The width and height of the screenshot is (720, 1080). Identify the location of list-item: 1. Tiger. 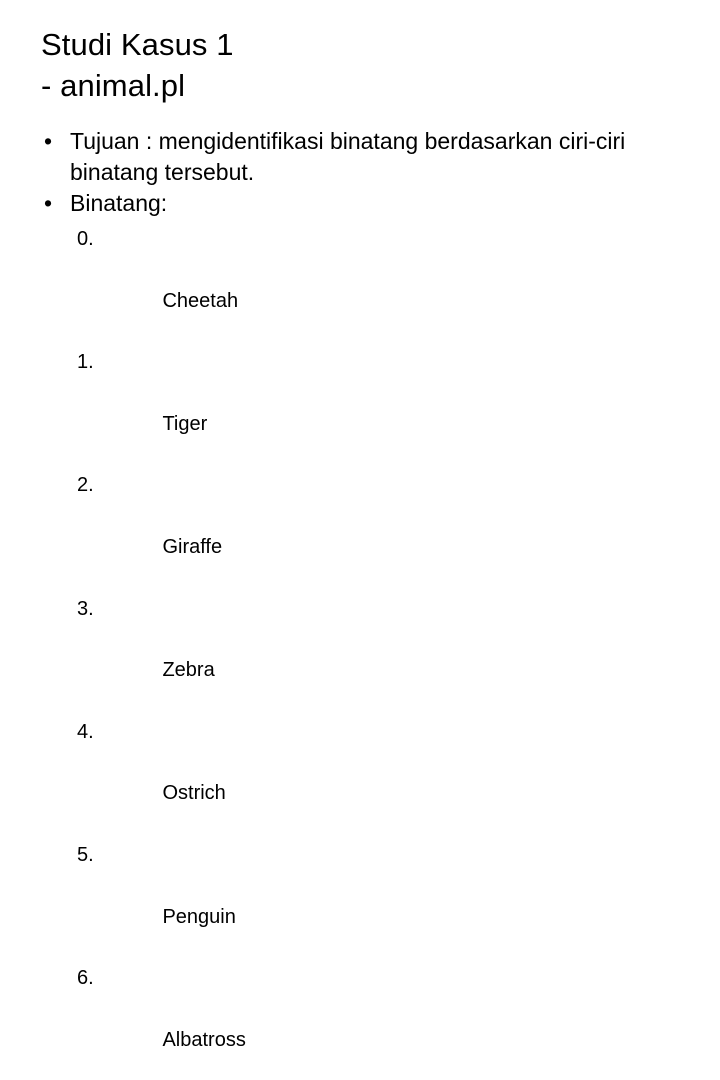
(366, 408).